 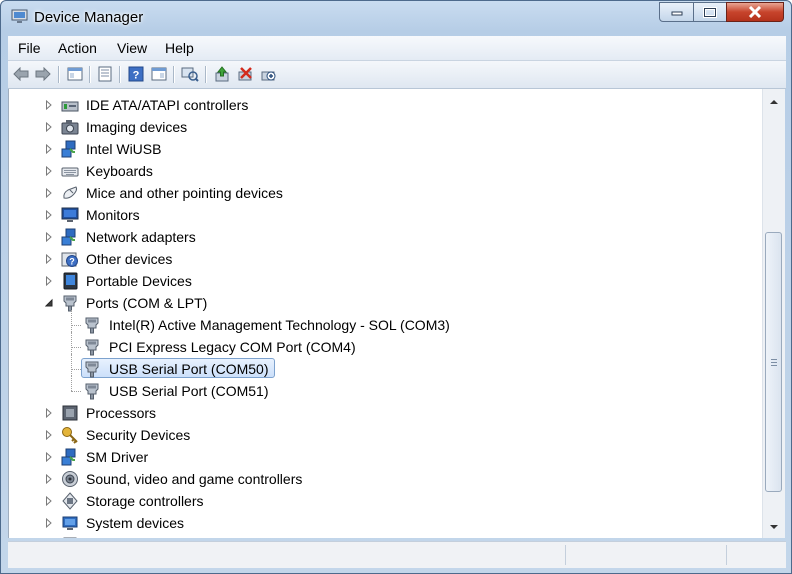 I want to click on tree-item-label: Imaging devices, so click(x=137, y=127).